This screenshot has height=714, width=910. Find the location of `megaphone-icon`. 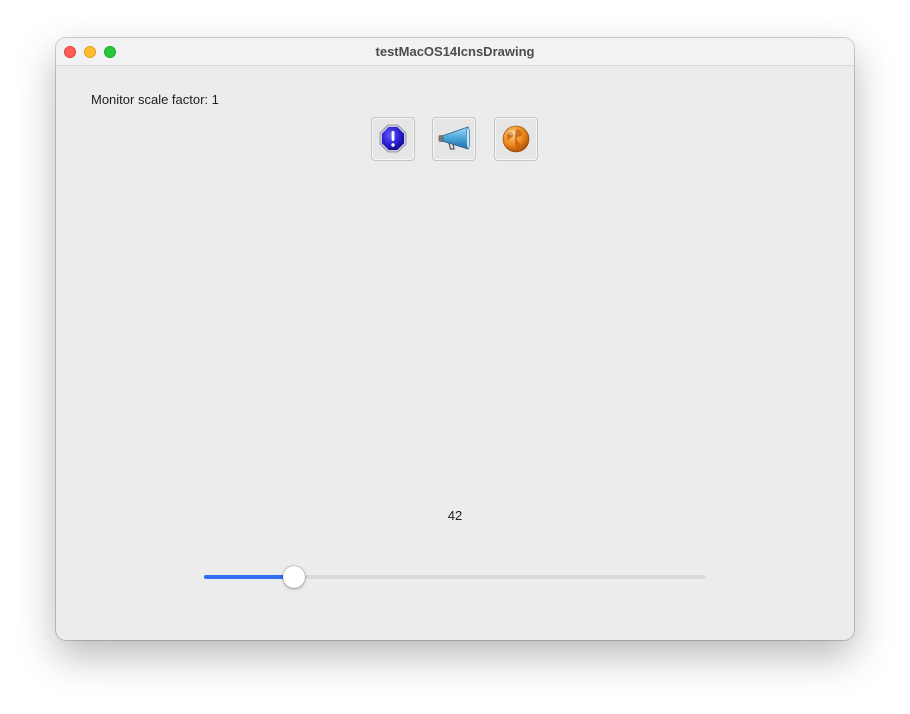

megaphone-icon is located at coordinates (454, 138).